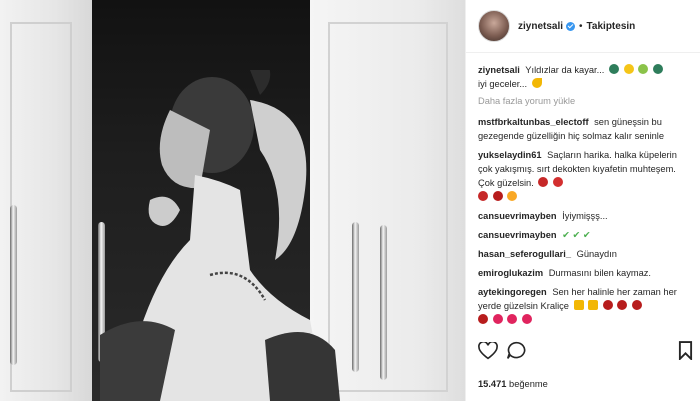  I want to click on likes-count: 15.471 beğenme, so click(513, 384).